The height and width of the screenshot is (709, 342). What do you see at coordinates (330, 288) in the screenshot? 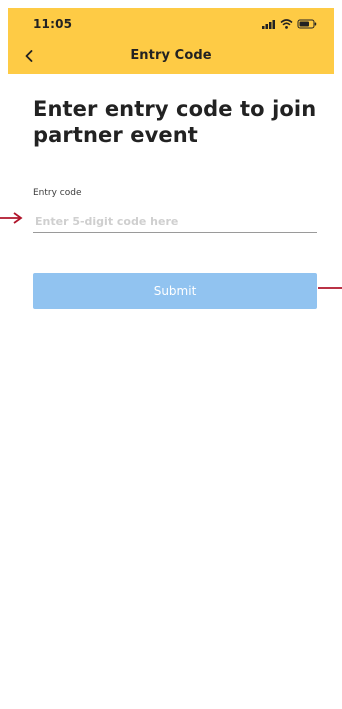
I see `annotation-line-icon` at bounding box center [330, 288].